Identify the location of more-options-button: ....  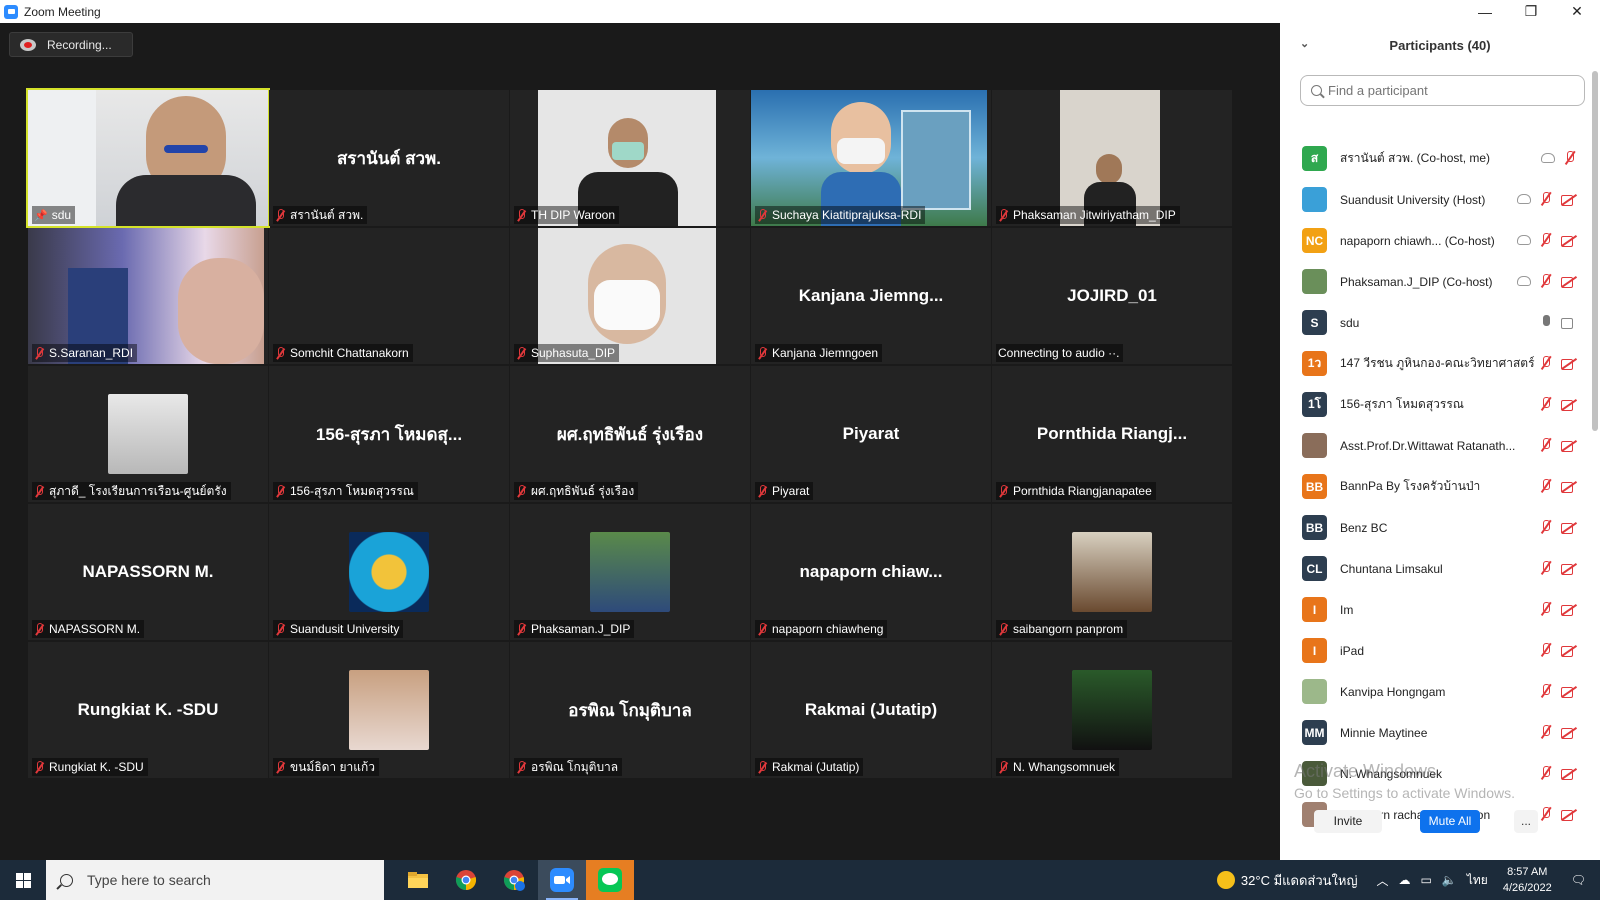
(1526, 821).